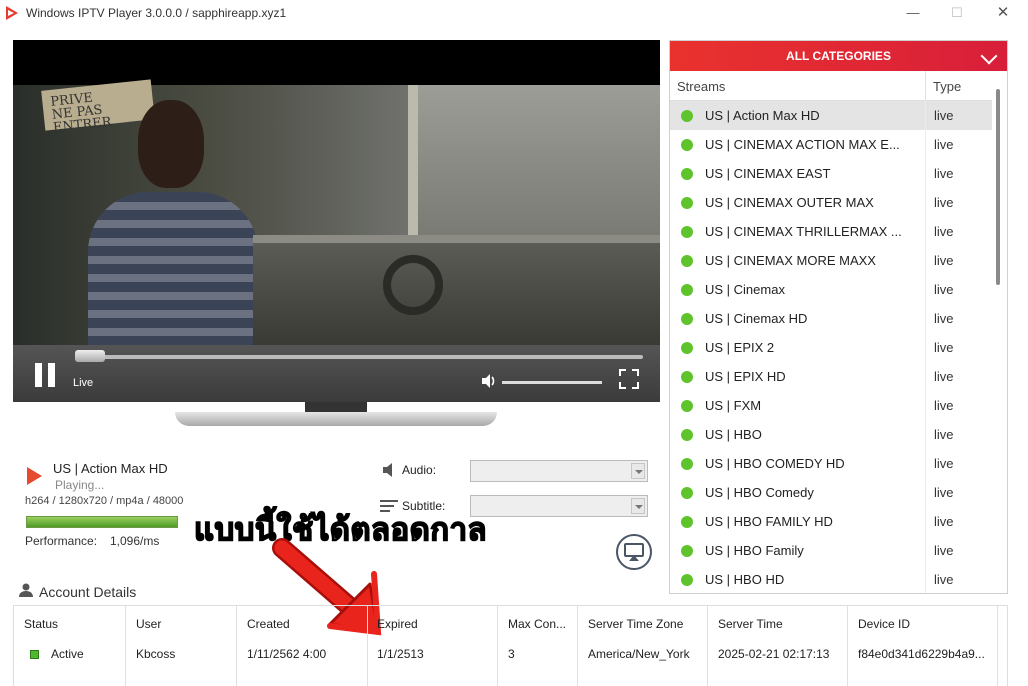 The image size is (1028, 686). Describe the element at coordinates (768, 173) in the screenshot. I see `stream-name: US | CINEMAX EAST` at that location.